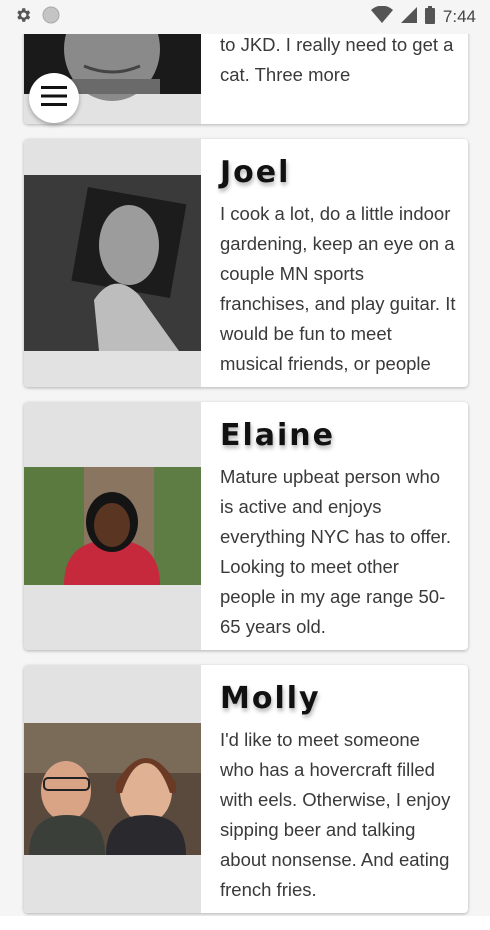  I want to click on menu-button, so click(54, 98).